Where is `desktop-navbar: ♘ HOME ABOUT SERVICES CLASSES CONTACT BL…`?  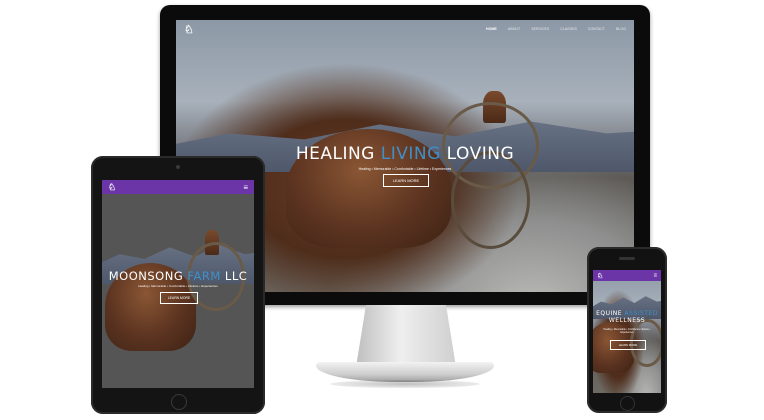 desktop-navbar: ♘ HOME ABOUT SERVICES CLASSES CONTACT BL… is located at coordinates (405, 29).